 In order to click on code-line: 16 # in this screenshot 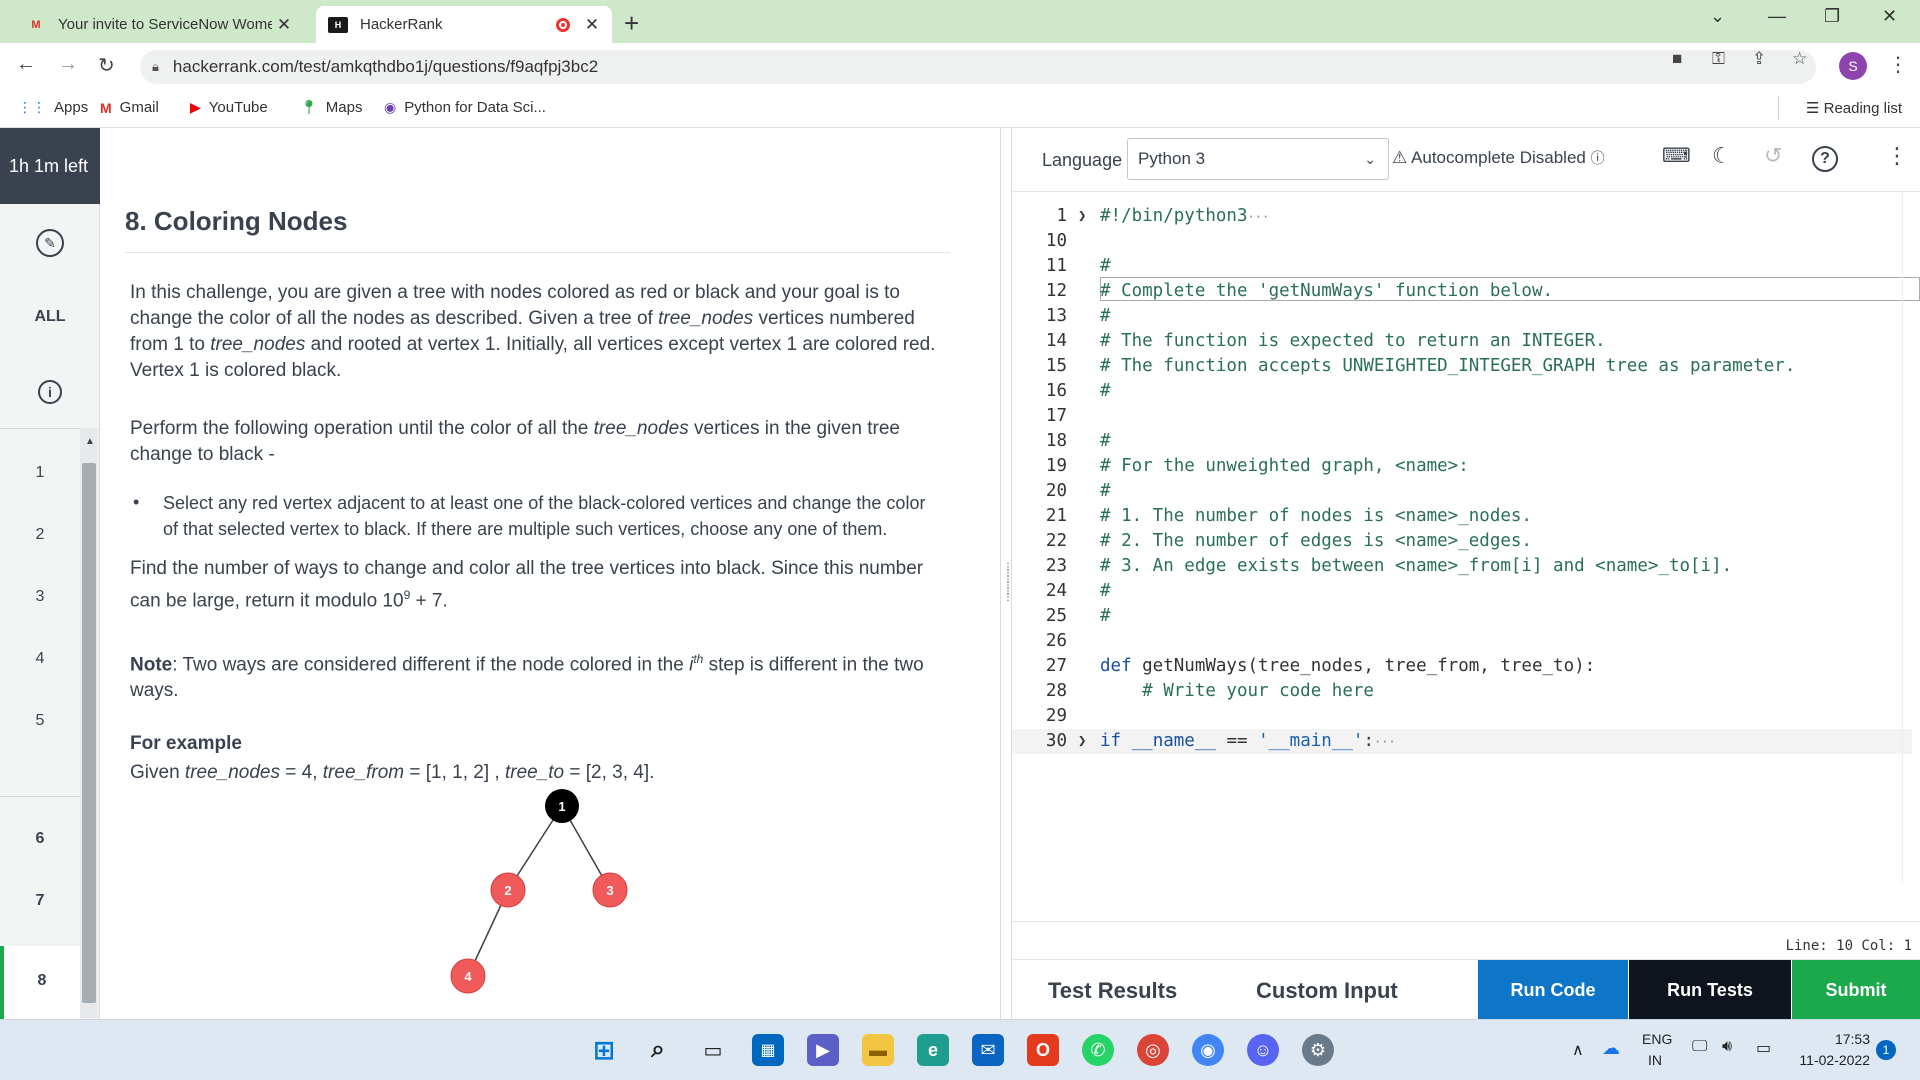, I will do `click(1462, 391)`.